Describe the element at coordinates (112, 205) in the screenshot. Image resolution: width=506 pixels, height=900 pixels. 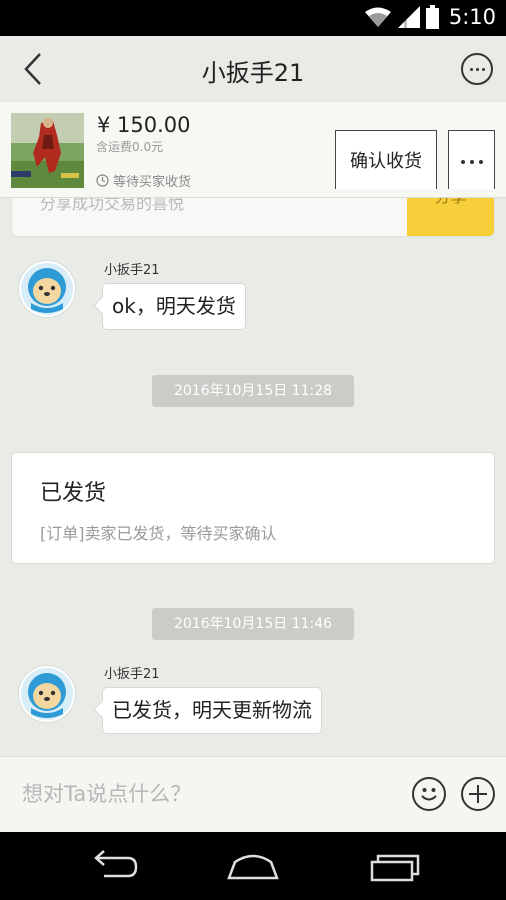
I see `share-text: 分享成功交易的喜悦` at that location.